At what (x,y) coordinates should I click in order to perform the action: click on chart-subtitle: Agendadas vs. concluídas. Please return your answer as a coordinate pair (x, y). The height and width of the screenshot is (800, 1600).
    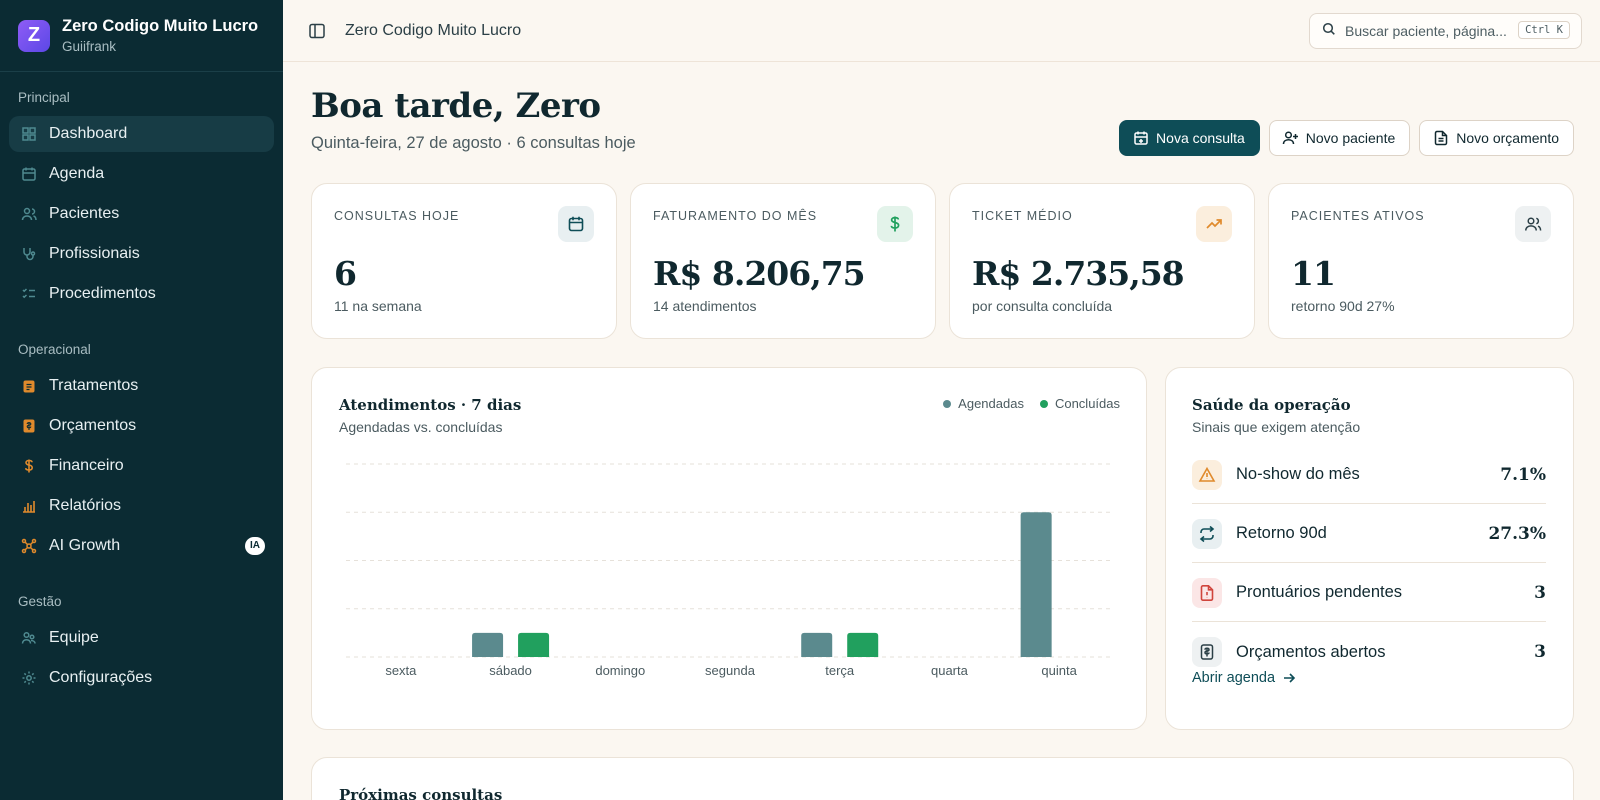
    Looking at the image, I should click on (421, 427).